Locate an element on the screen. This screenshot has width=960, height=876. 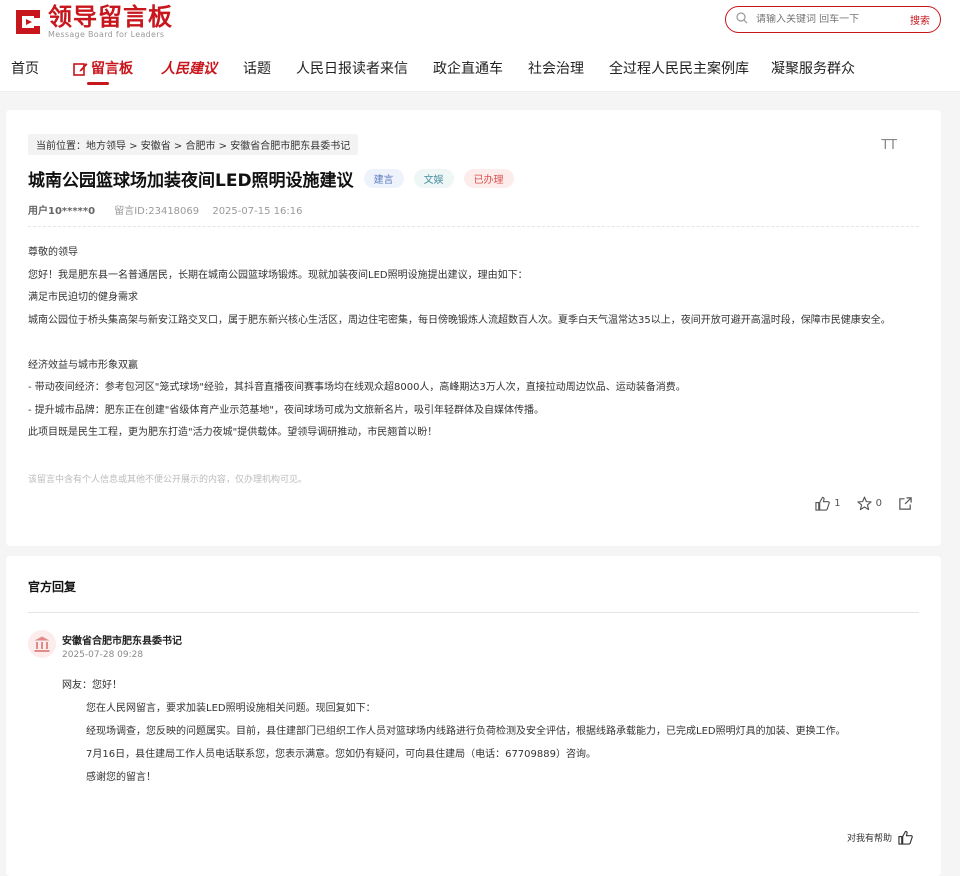
reply-paragraph: 您在人民网留言，要求加装LED照明设施相关问题。现回复如下： is located at coordinates (231, 708).